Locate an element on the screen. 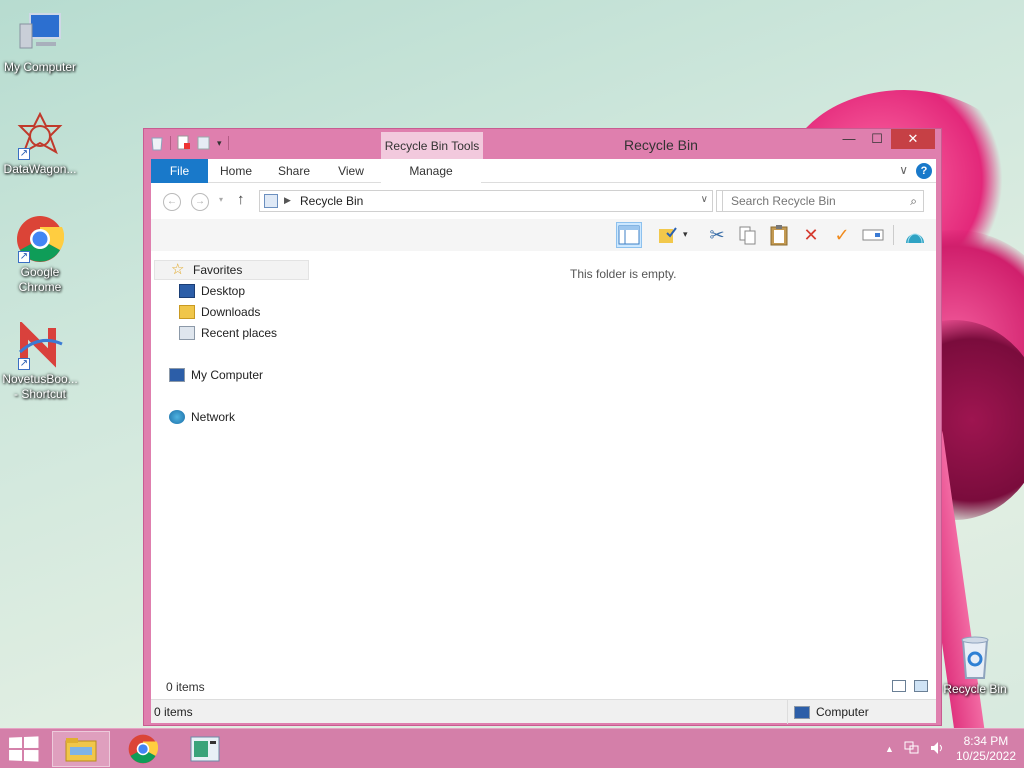 The height and width of the screenshot is (768, 1024). app-window-icon is located at coordinates (205, 749).